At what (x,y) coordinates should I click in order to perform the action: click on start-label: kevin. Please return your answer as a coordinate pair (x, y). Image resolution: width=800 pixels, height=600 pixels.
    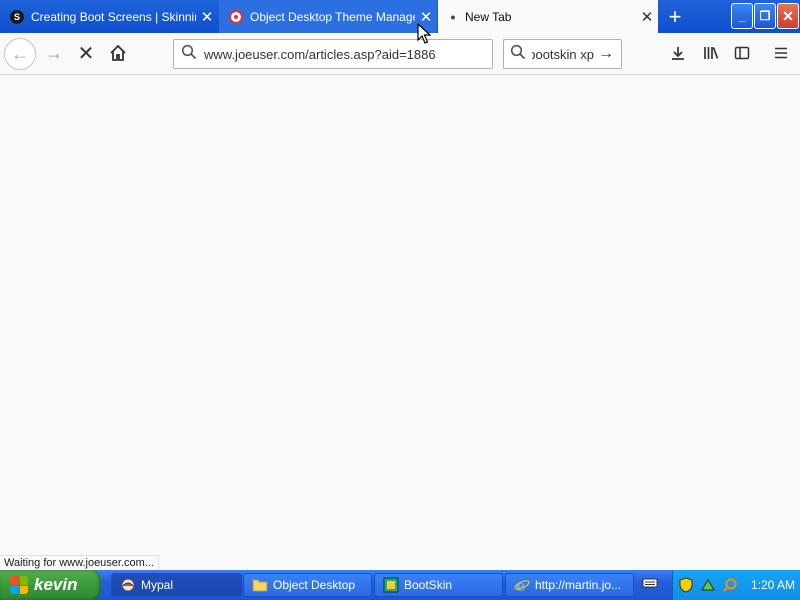
    Looking at the image, I should click on (56, 584).